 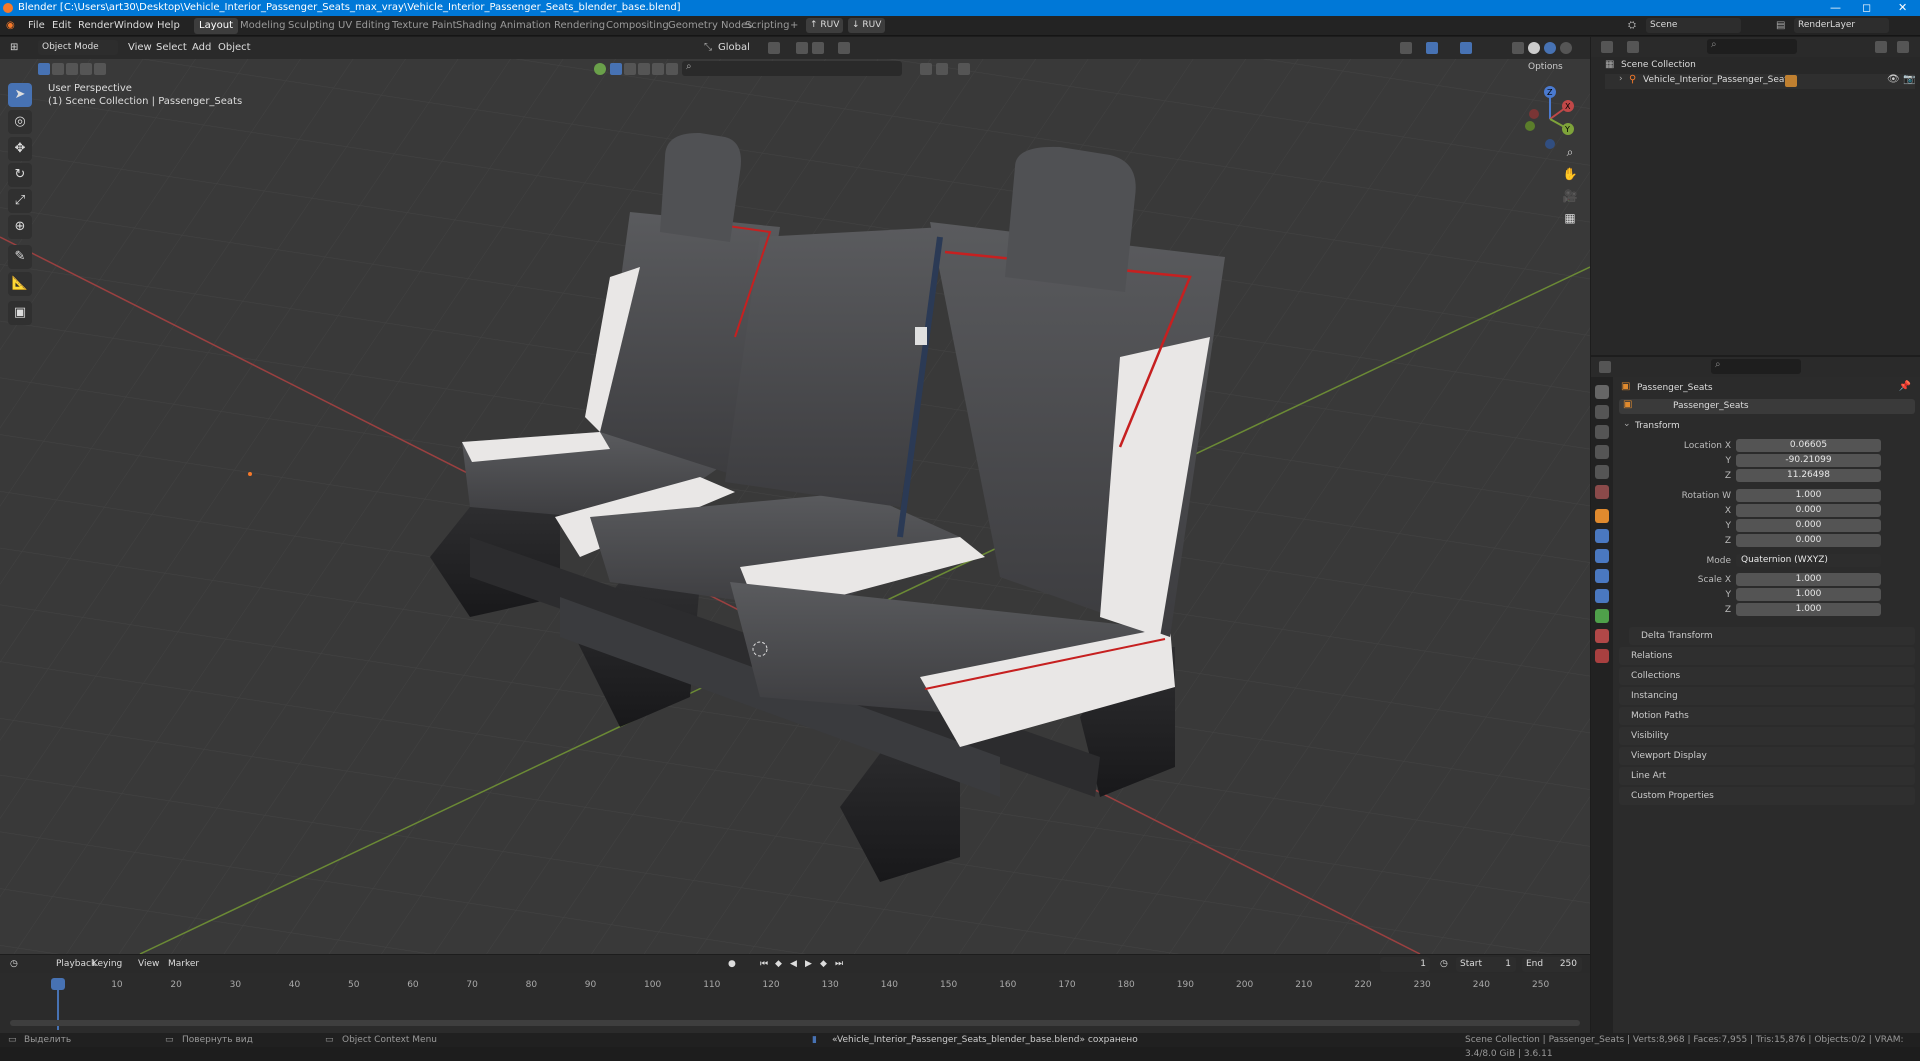 What do you see at coordinates (579, 25) in the screenshot?
I see `tab-rendering: Rendering` at bounding box center [579, 25].